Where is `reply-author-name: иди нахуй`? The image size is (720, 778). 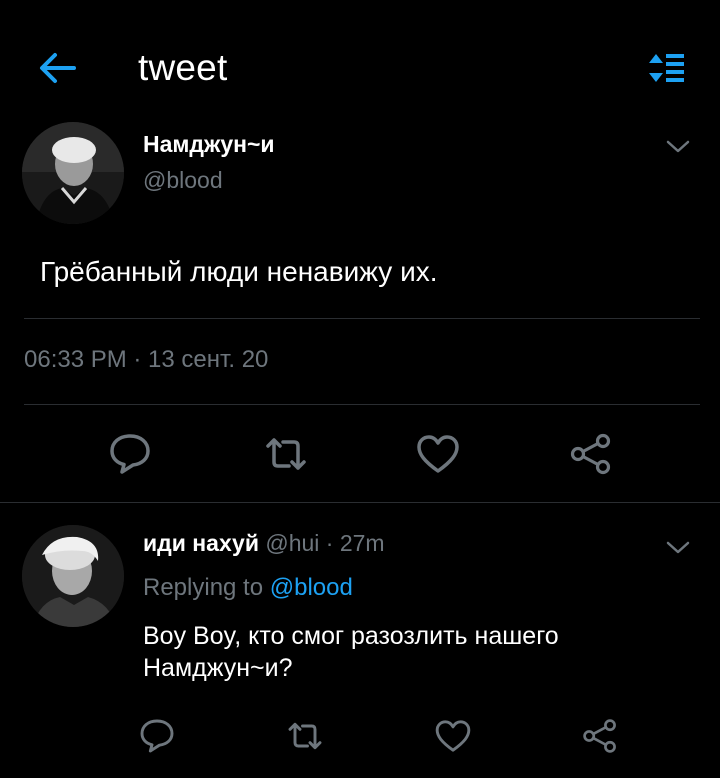 reply-author-name: иди нахуй is located at coordinates (201, 543).